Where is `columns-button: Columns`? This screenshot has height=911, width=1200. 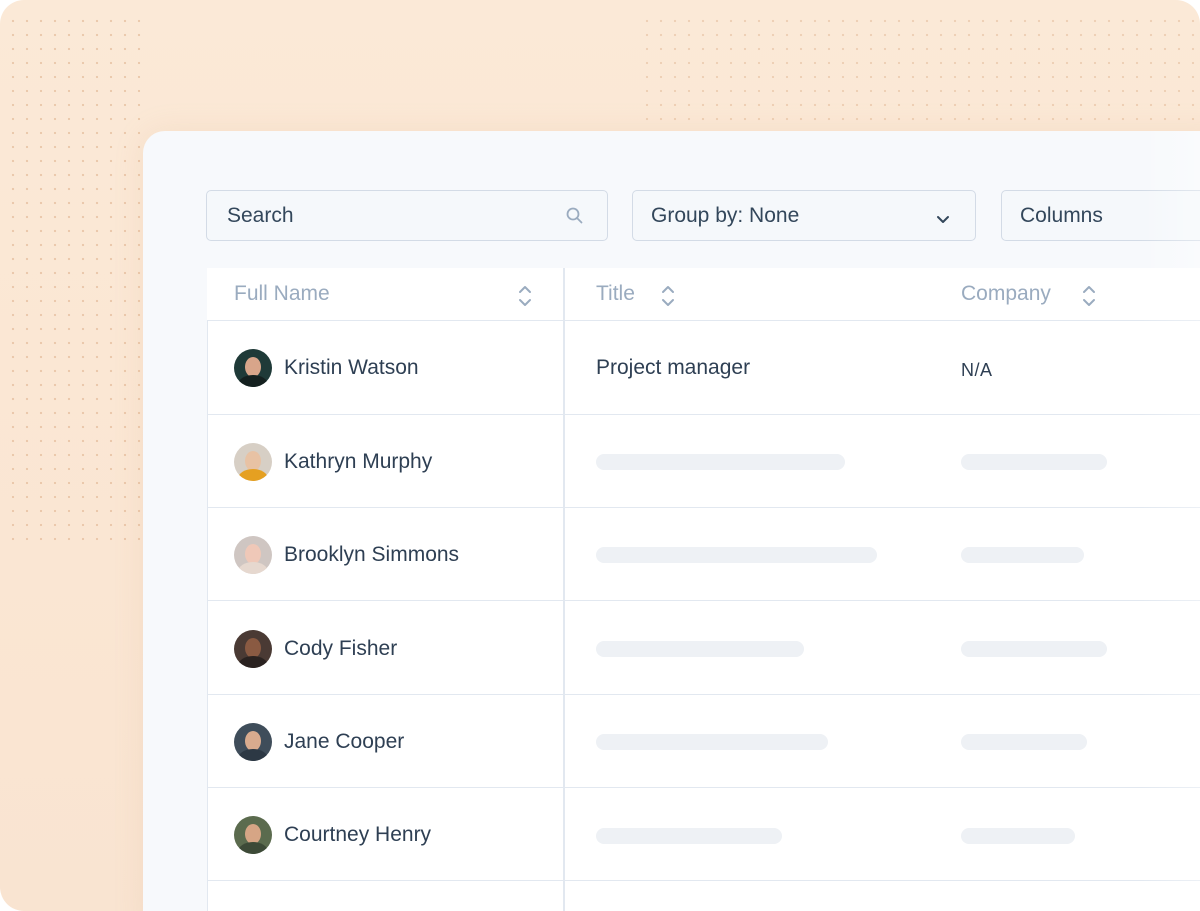
columns-button: Columns is located at coordinates (1100, 215).